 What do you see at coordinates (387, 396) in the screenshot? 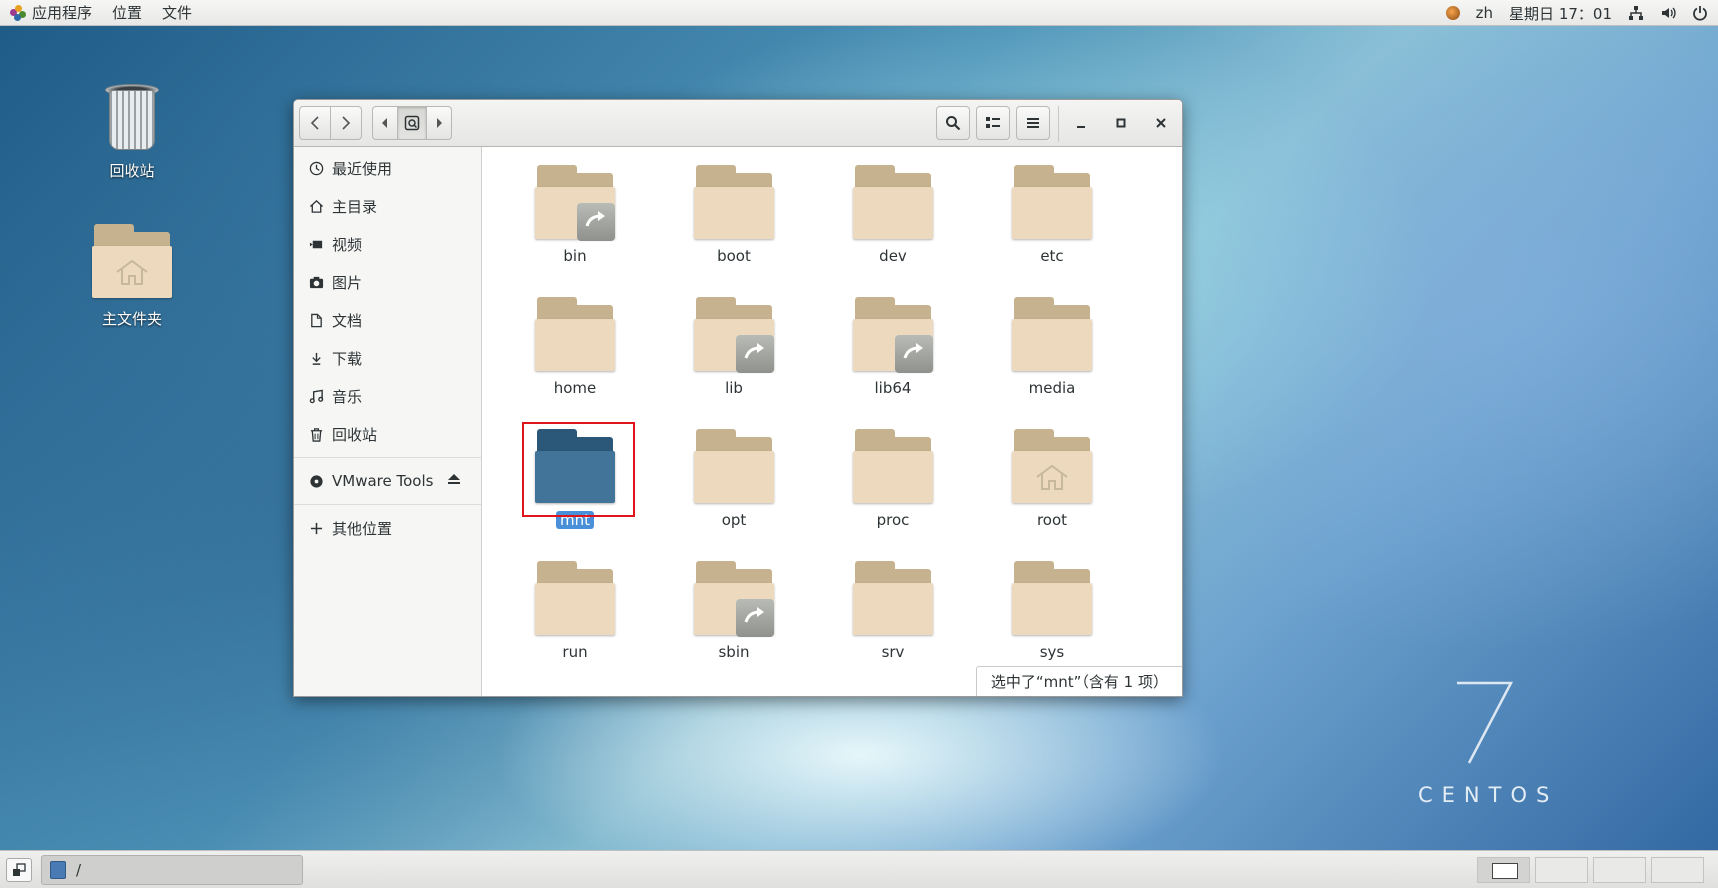
I see `sidebar-item-music: 音乐` at bounding box center [387, 396].